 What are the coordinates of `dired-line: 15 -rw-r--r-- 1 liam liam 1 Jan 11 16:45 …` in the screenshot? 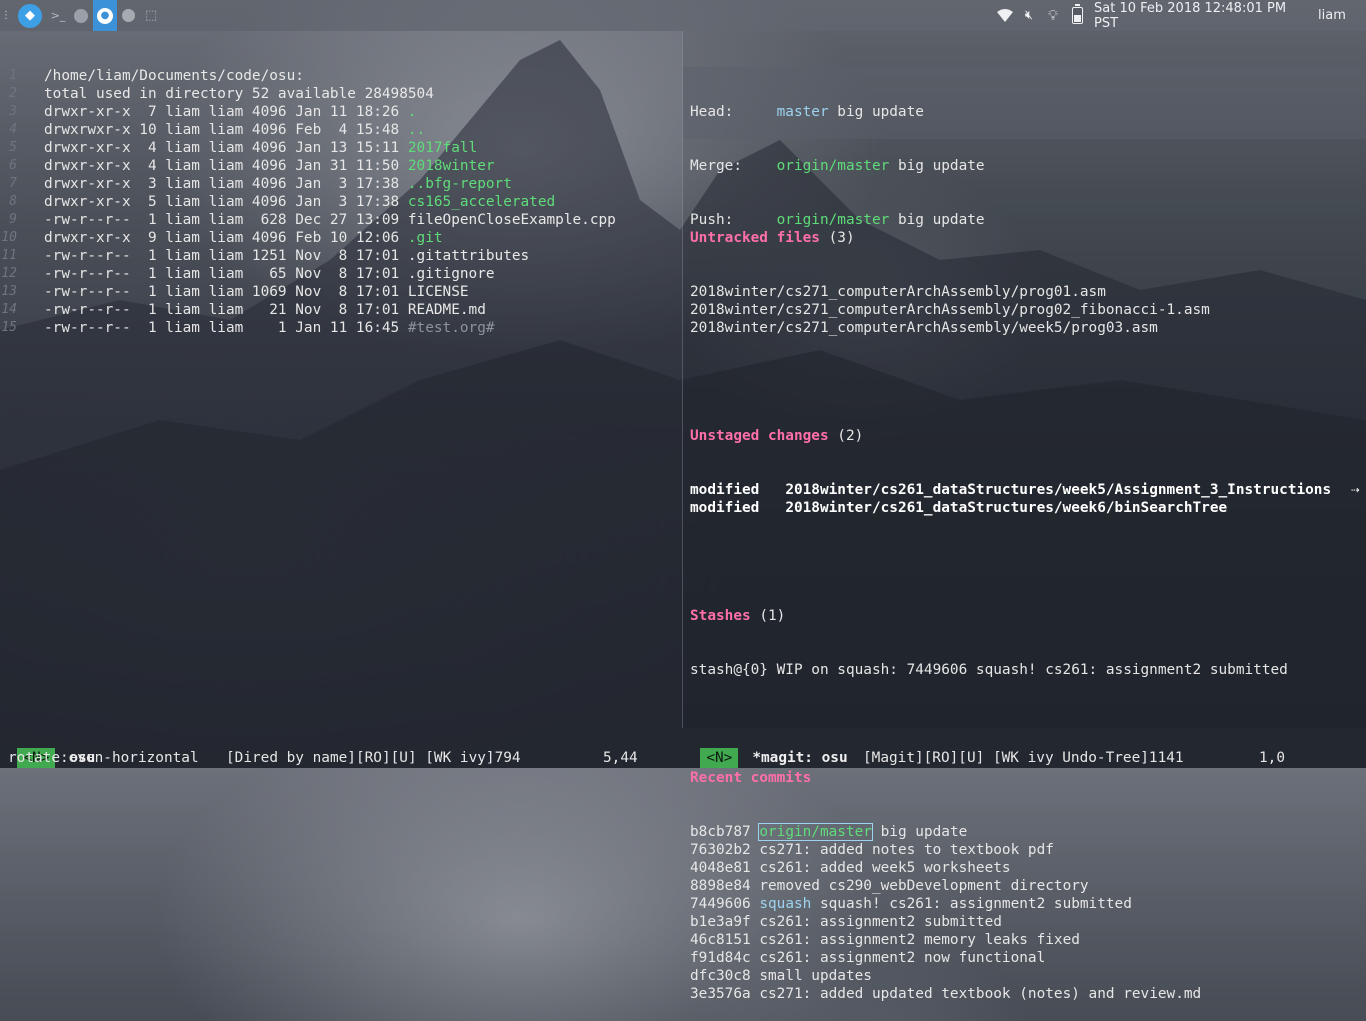 It's located at (341, 328).